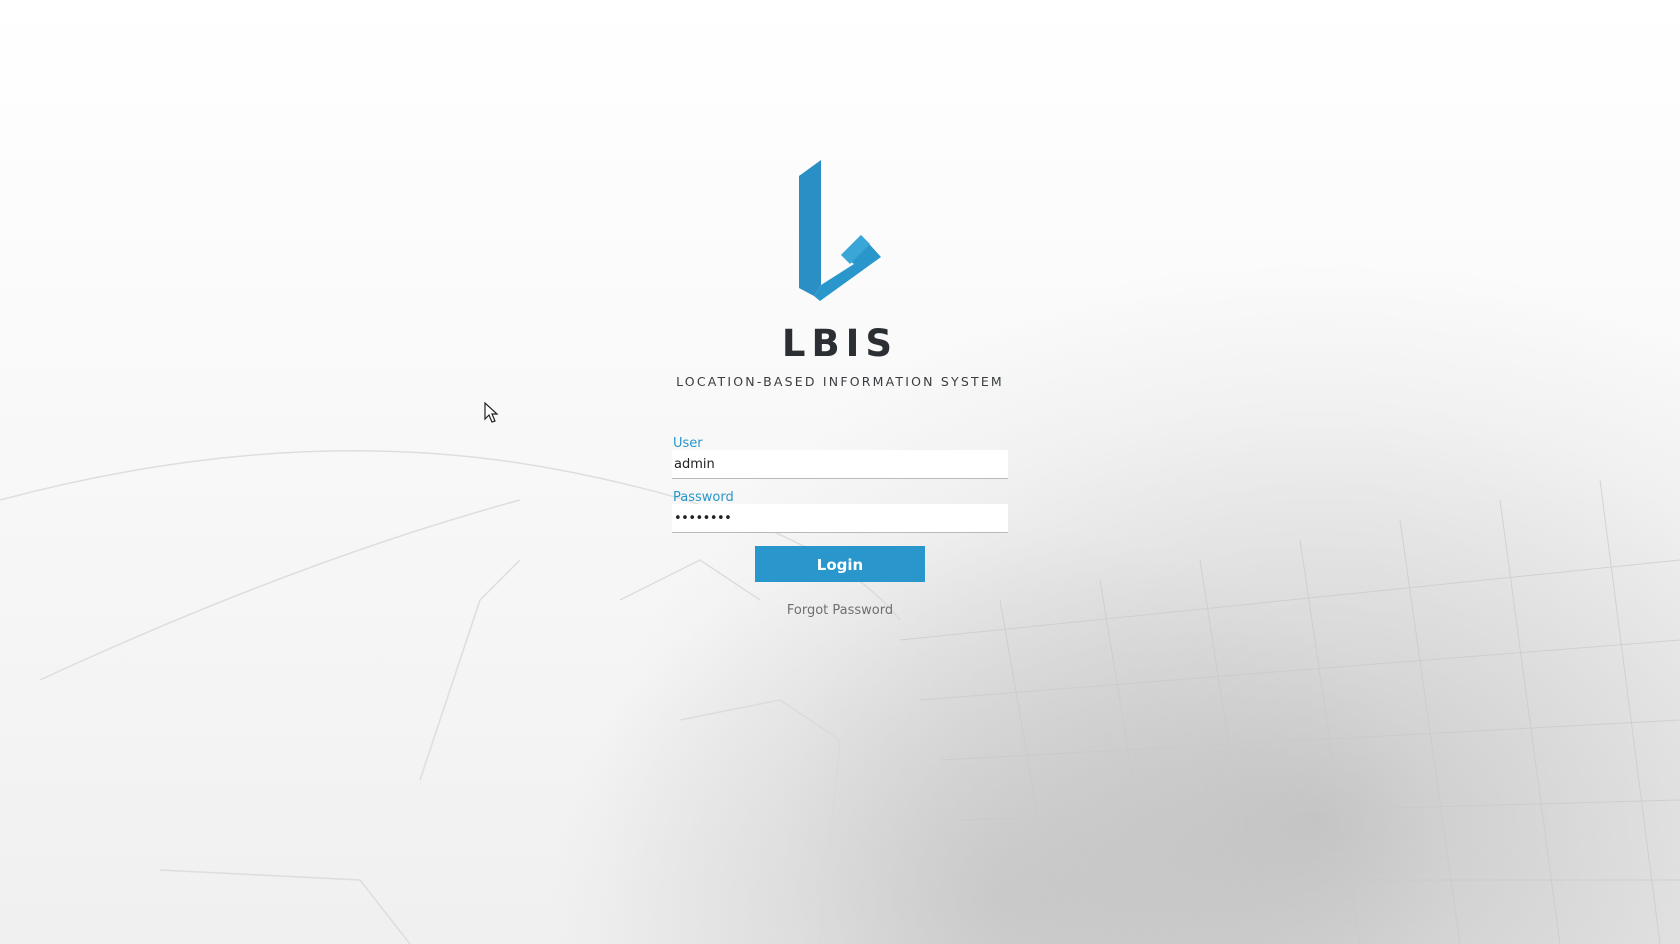 Image resolution: width=1680 pixels, height=944 pixels. What do you see at coordinates (840, 610) in the screenshot?
I see `forgot-password-link: Forgot Password` at bounding box center [840, 610].